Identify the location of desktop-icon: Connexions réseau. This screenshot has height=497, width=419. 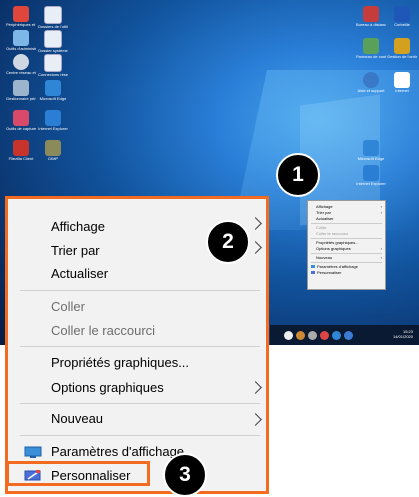
(53, 65).